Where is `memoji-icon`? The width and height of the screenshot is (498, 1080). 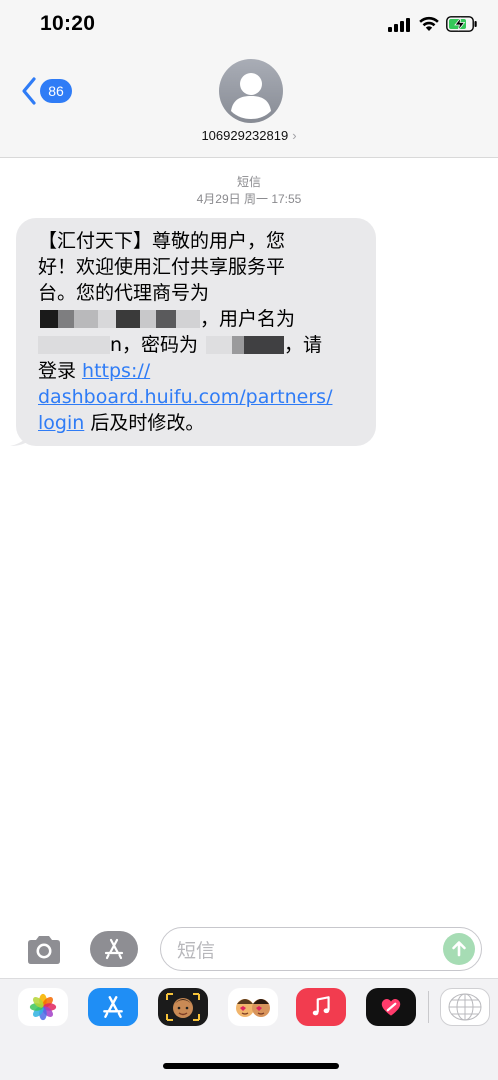 memoji-icon is located at coordinates (183, 1007).